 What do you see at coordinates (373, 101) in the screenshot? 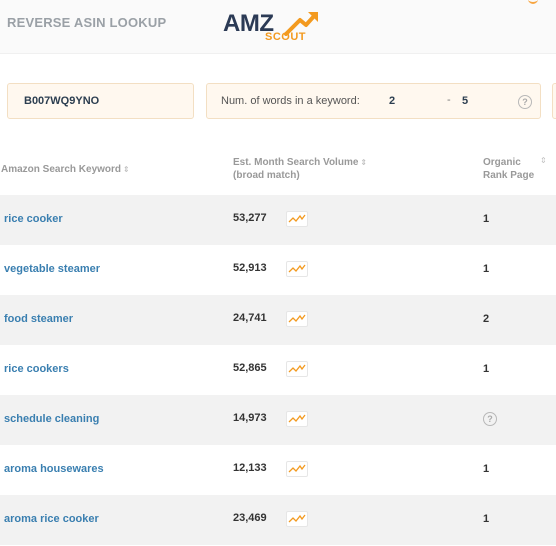
I see `word-count-filter: Num. of words in a keyword: 2 - 5 ?` at bounding box center [373, 101].